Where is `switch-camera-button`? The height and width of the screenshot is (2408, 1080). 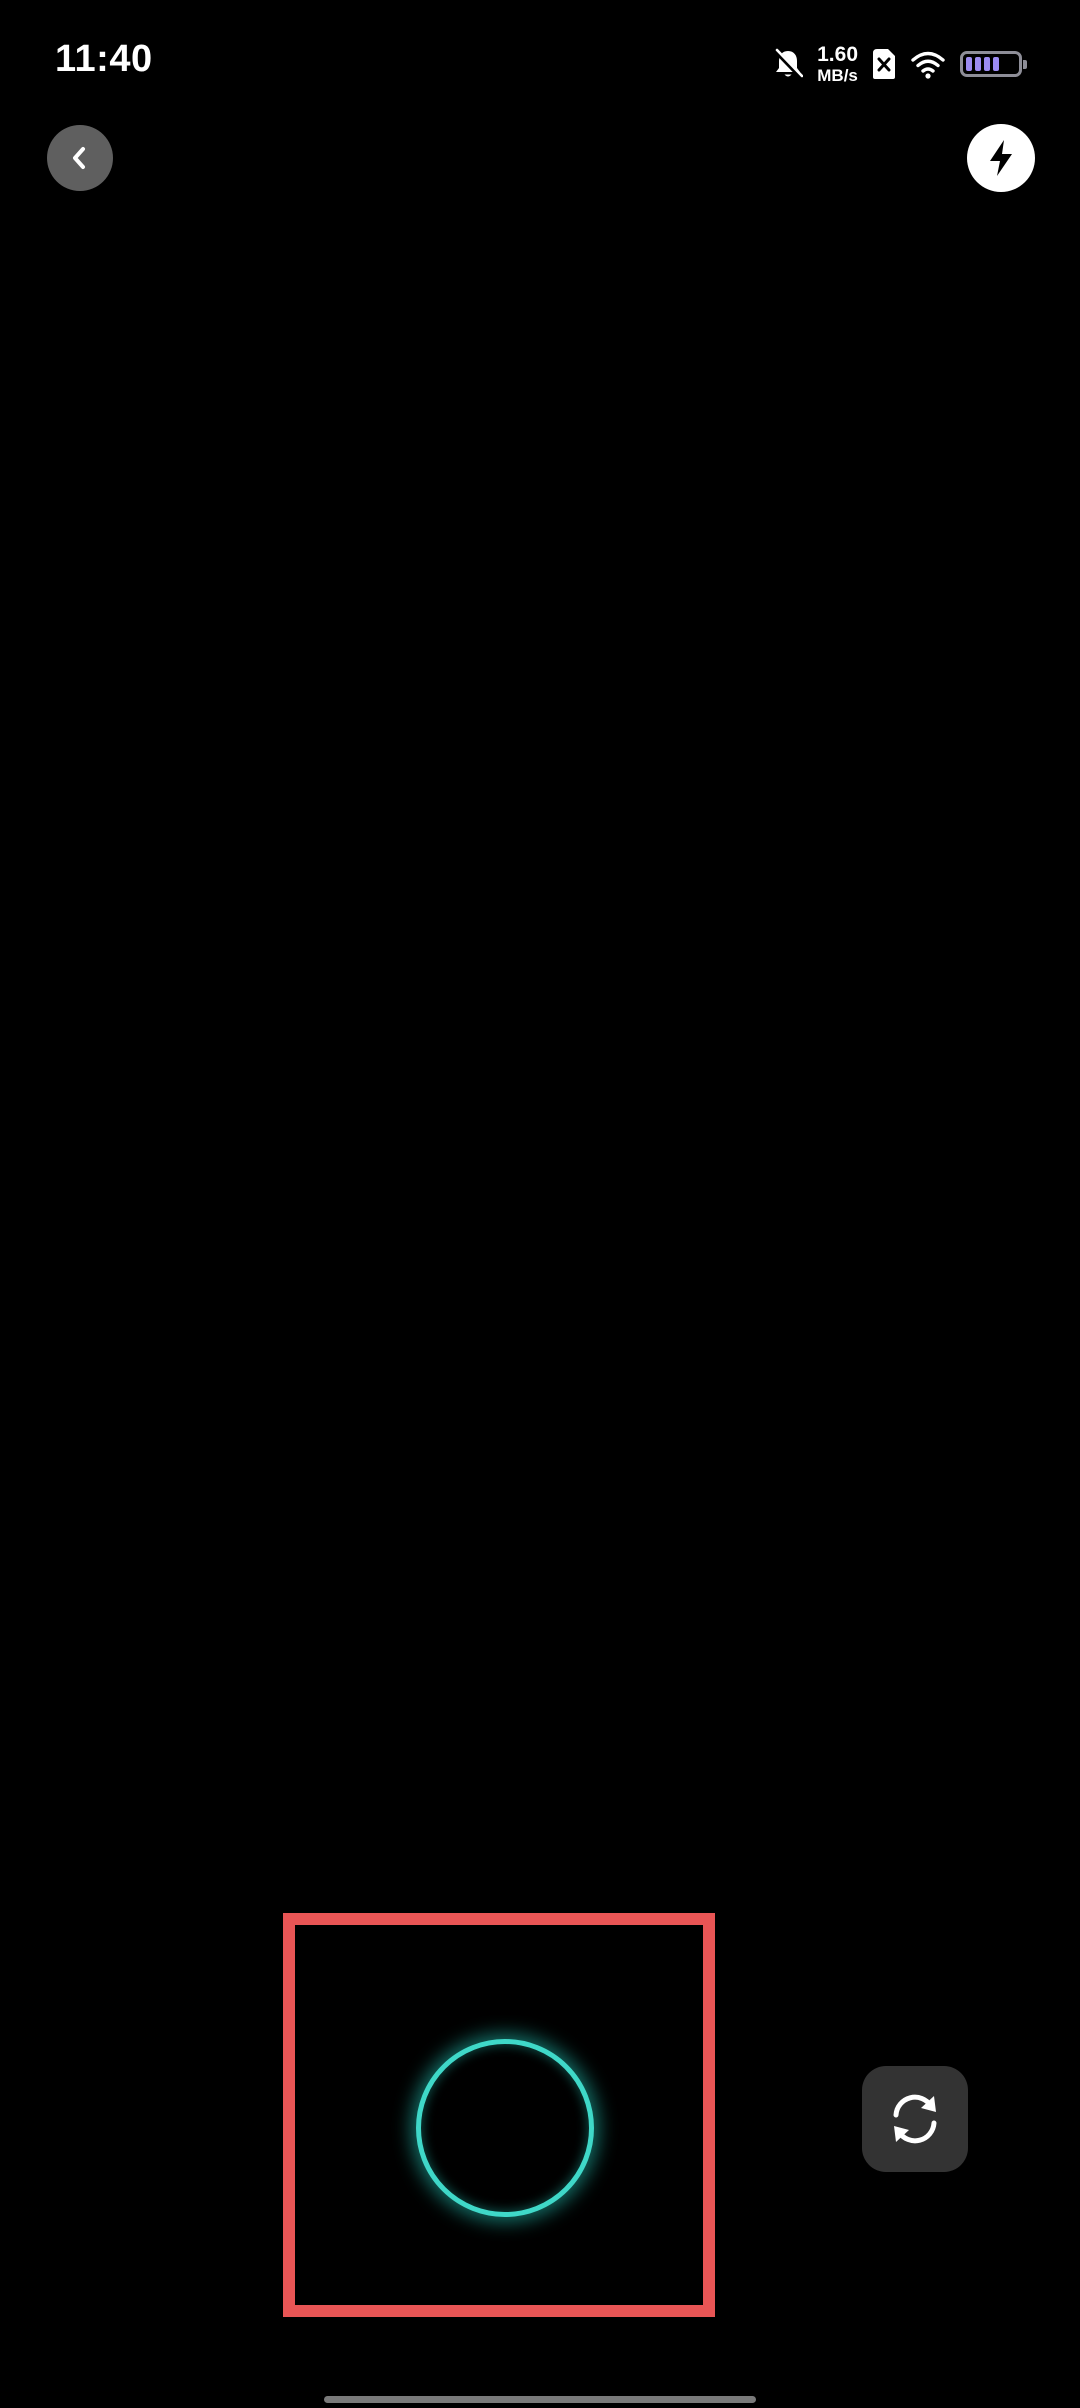 switch-camera-button is located at coordinates (915, 2119).